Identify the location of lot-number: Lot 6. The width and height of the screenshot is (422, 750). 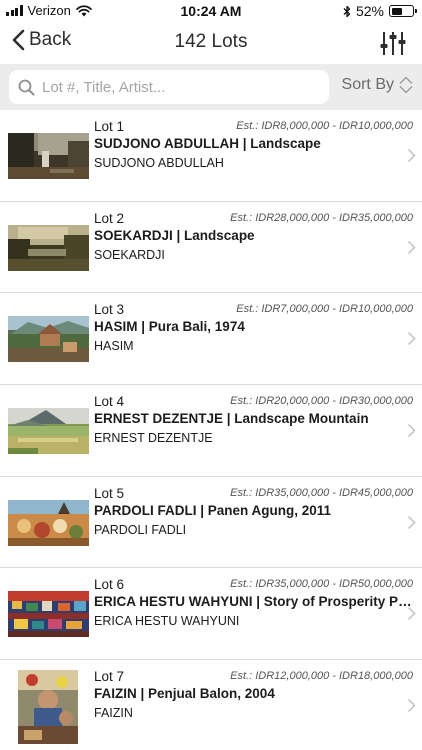
(109, 585).